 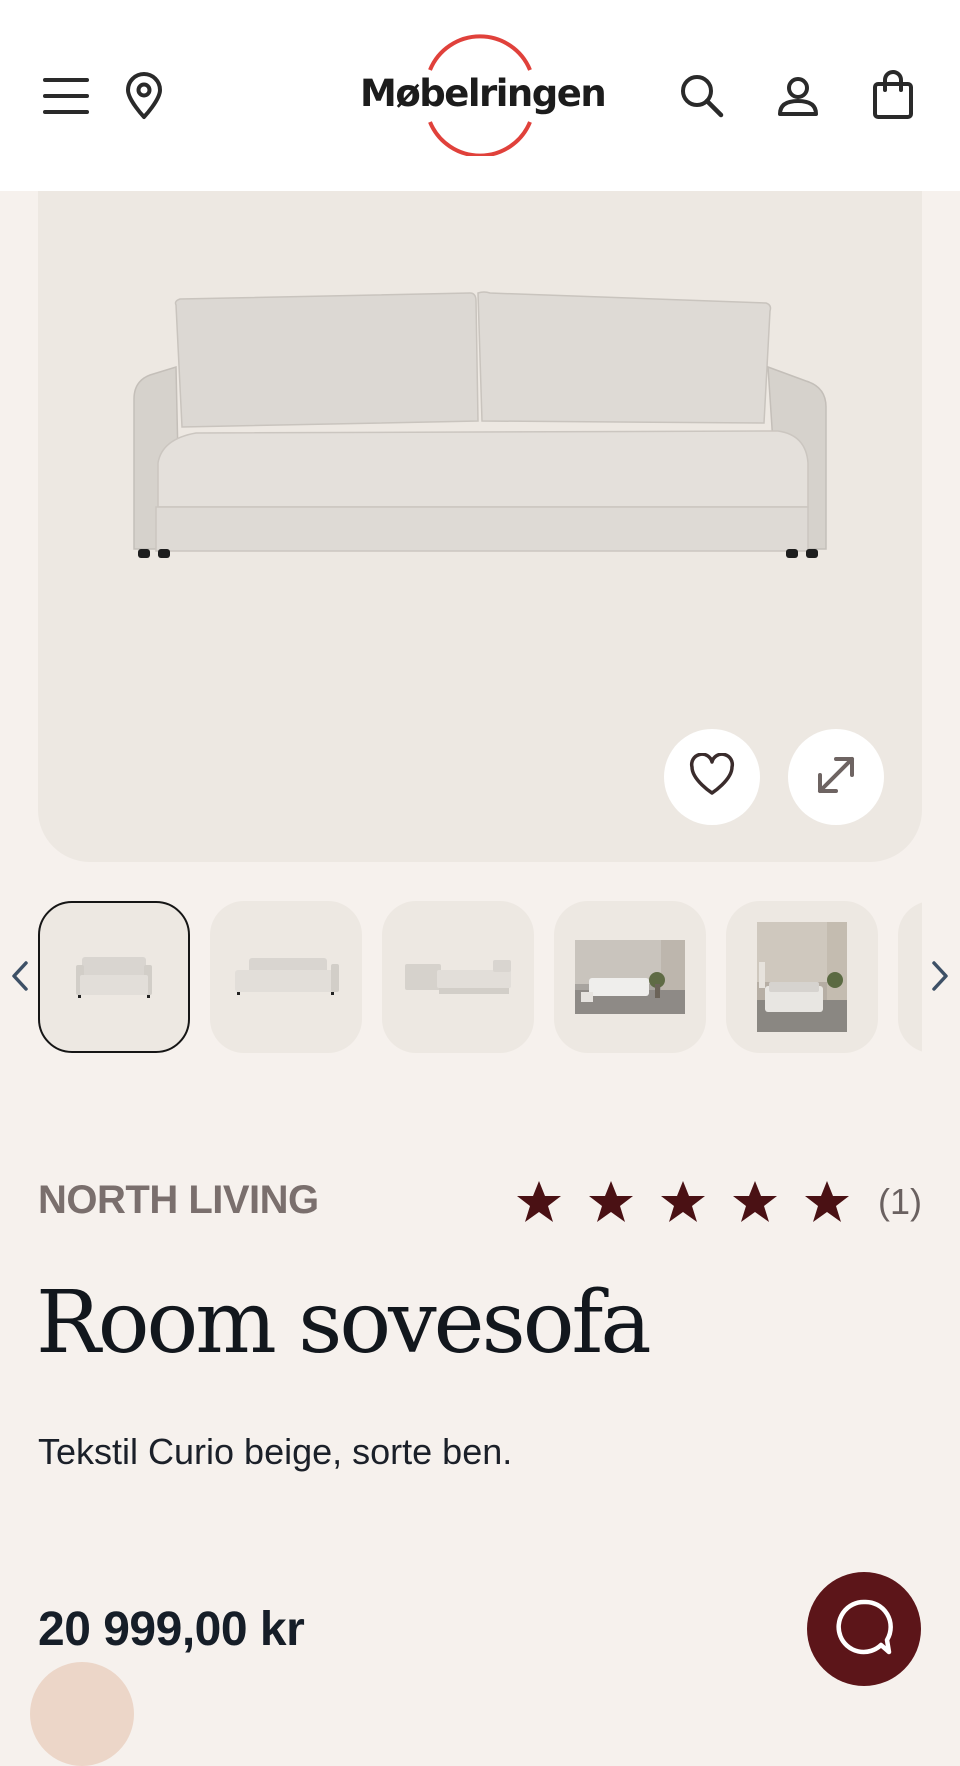 I want to click on sofa-bed-thumb-image, so click(x=458, y=977).